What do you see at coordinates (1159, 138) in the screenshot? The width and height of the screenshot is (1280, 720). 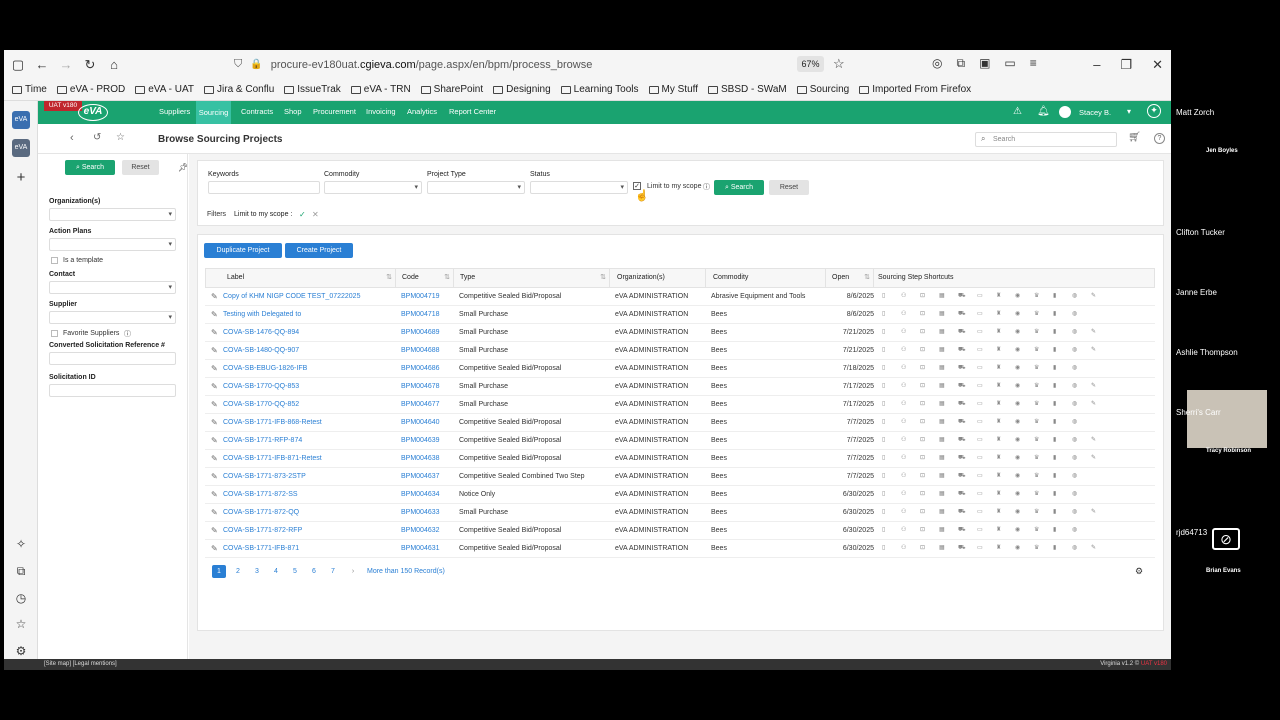 I see `help-icon: ?` at bounding box center [1159, 138].